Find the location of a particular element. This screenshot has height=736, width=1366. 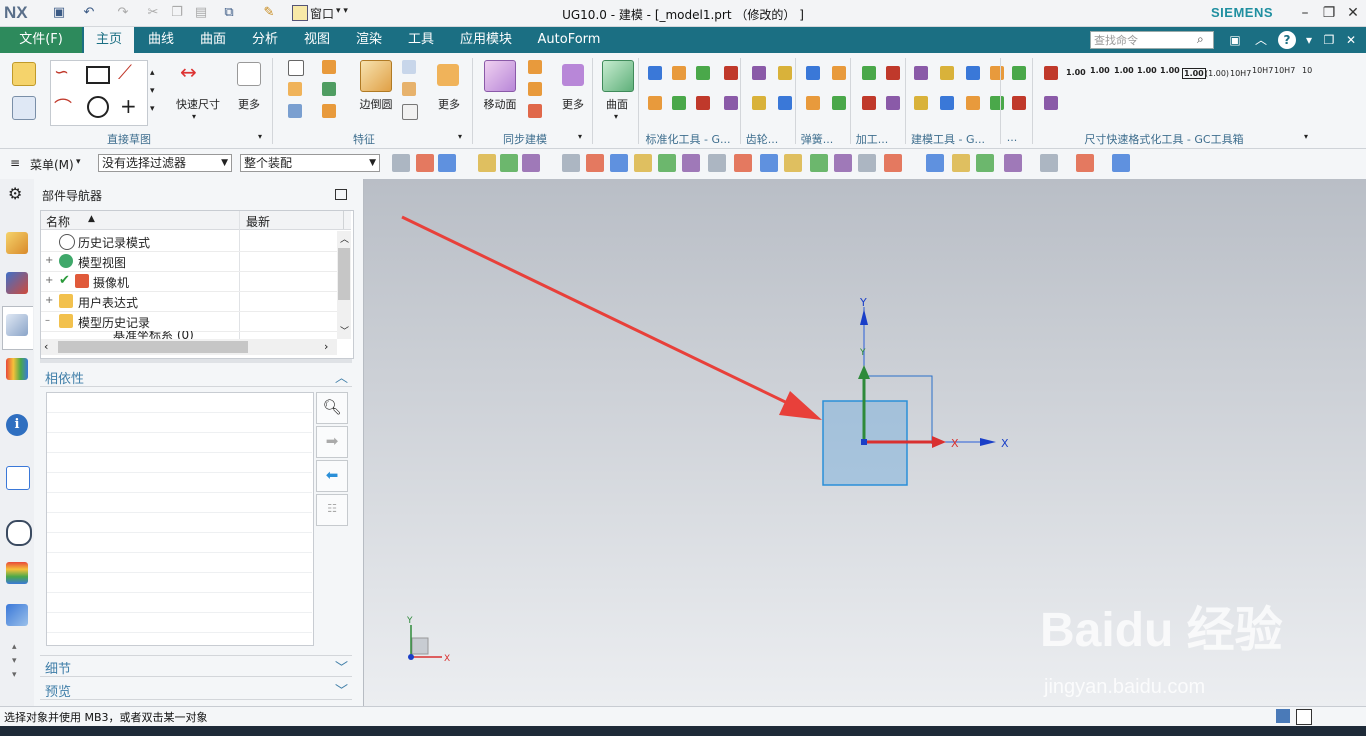

tree-row-datum-csys: 基准坐标系 (0) is located at coordinates (189, 335).